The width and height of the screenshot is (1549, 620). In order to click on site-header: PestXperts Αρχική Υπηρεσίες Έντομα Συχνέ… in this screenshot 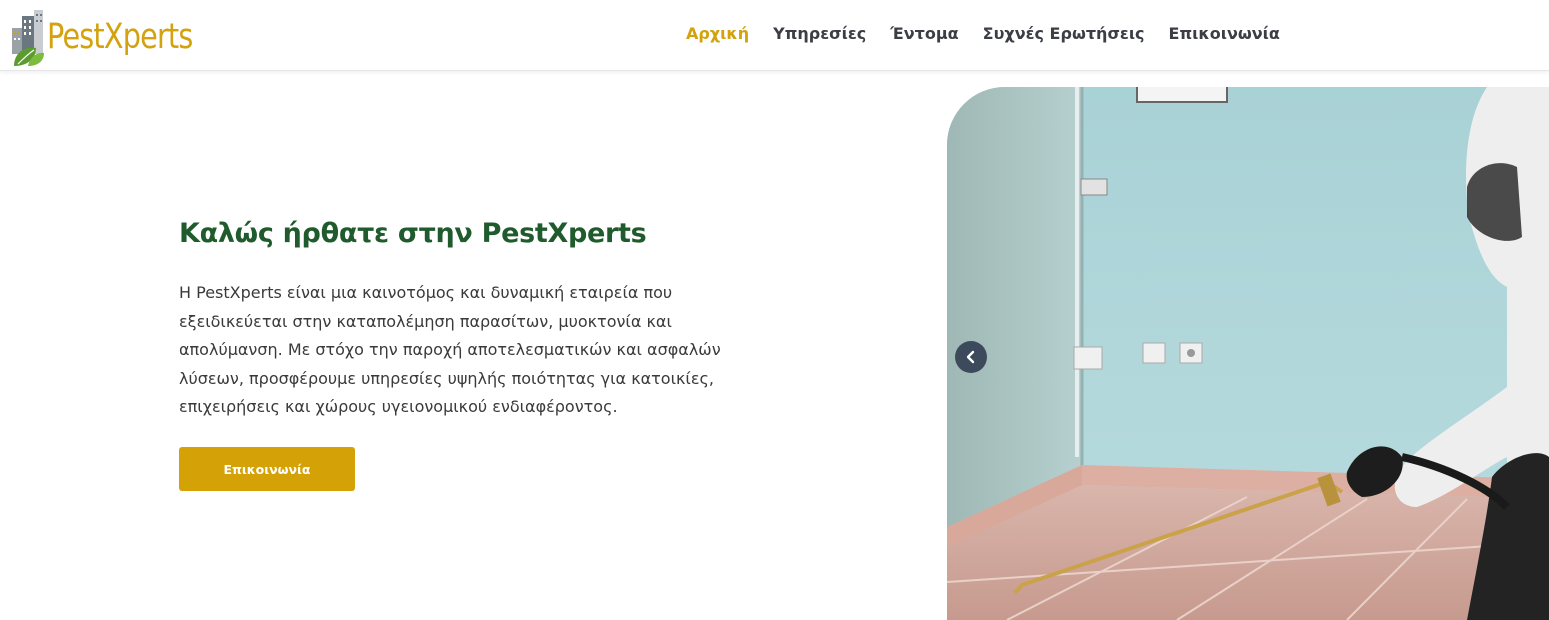, I will do `click(774, 35)`.